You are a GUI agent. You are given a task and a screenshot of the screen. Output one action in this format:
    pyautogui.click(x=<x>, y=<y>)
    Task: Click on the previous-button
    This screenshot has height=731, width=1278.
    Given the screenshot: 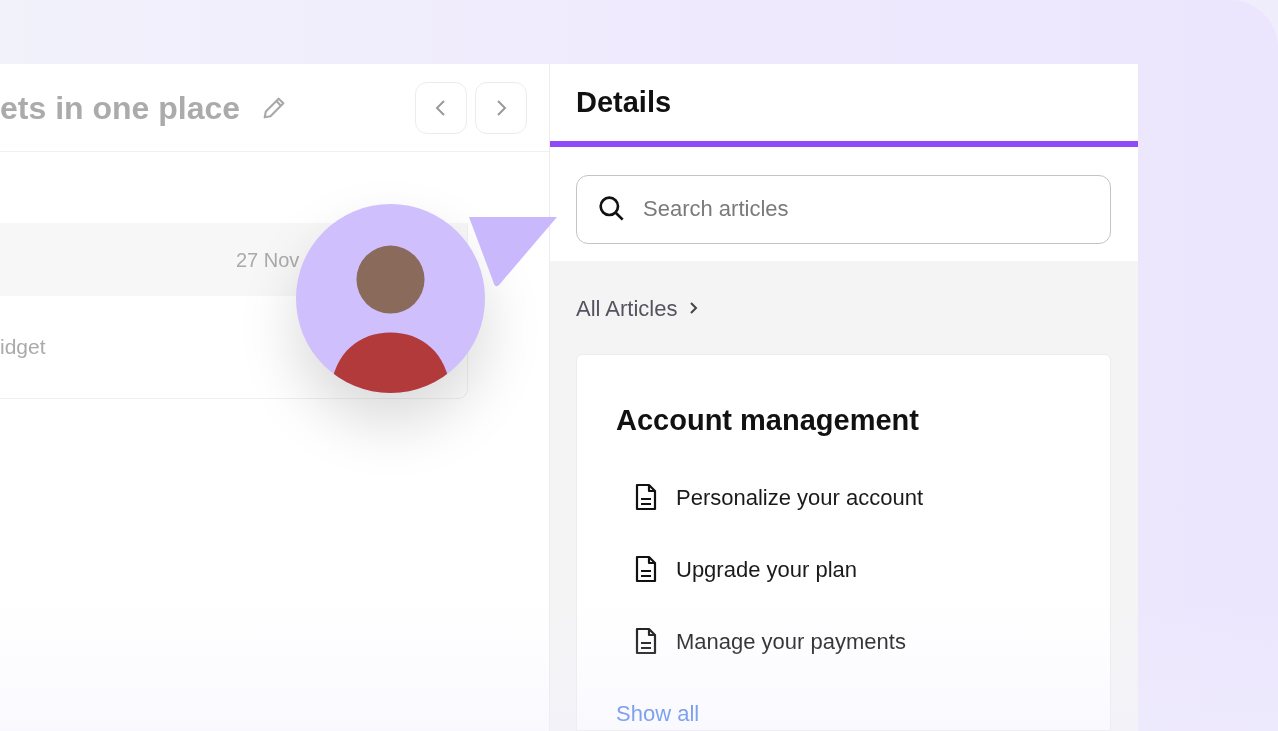 What is the action you would take?
    pyautogui.click(x=441, y=107)
    